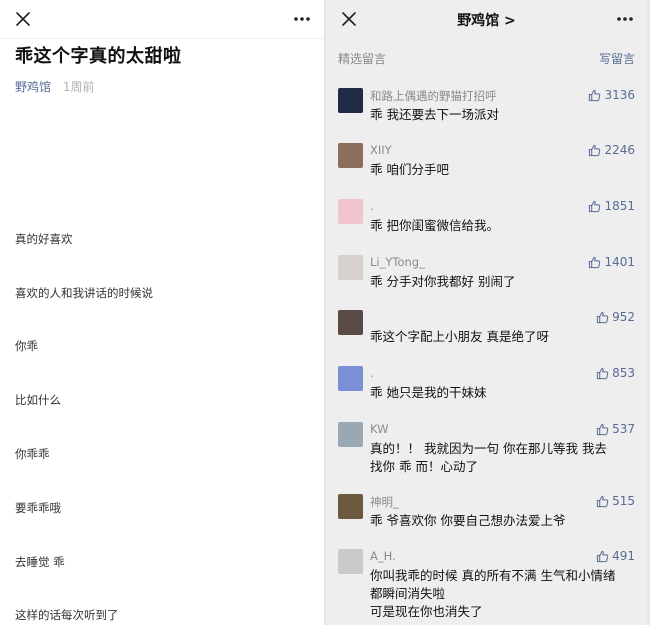 This screenshot has height=625, width=650. What do you see at coordinates (32, 454) in the screenshot?
I see `article-line: 你乖乖` at bounding box center [32, 454].